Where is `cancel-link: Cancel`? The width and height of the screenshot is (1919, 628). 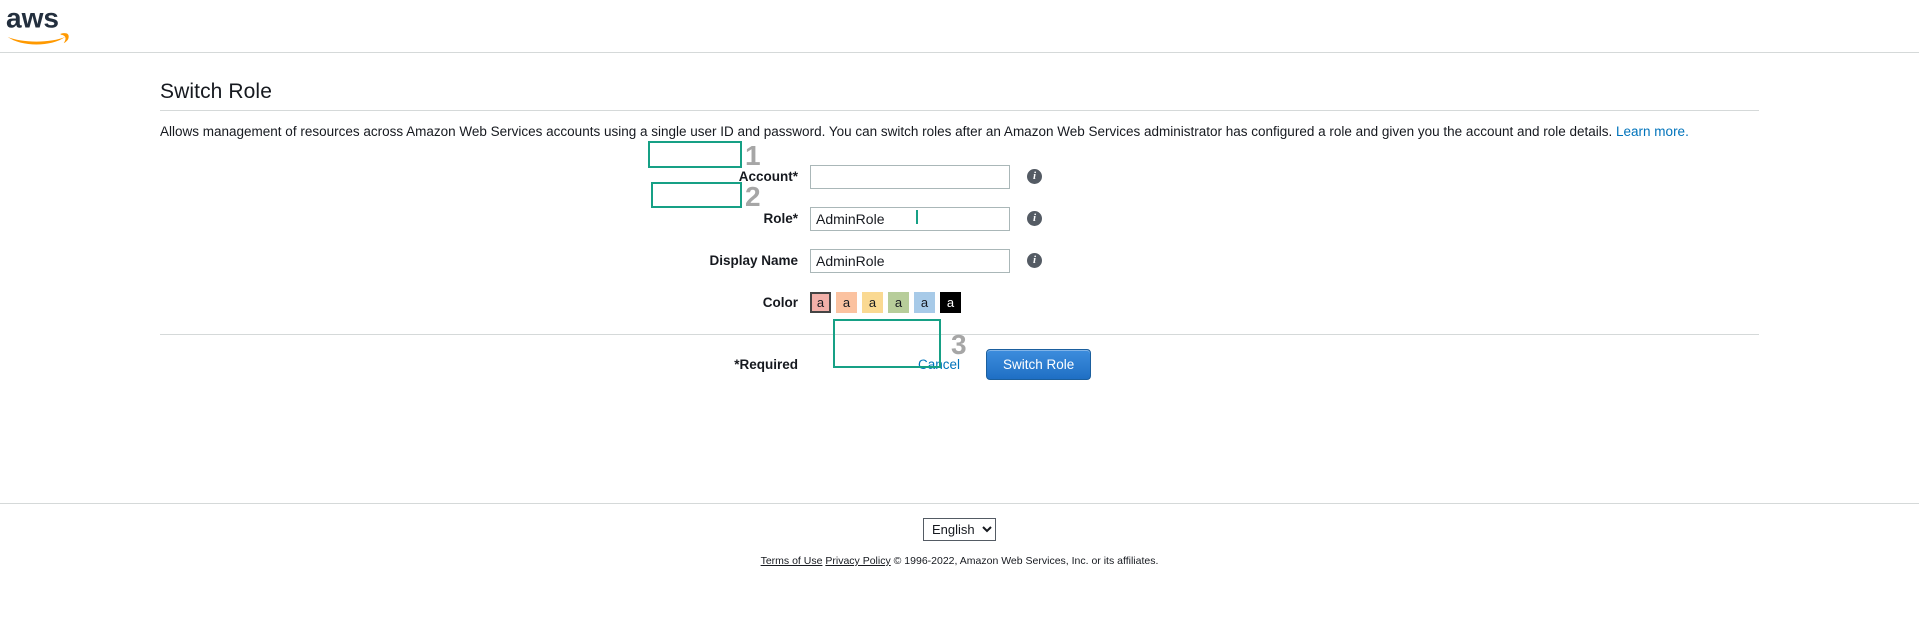
cancel-link: Cancel is located at coordinates (939, 364).